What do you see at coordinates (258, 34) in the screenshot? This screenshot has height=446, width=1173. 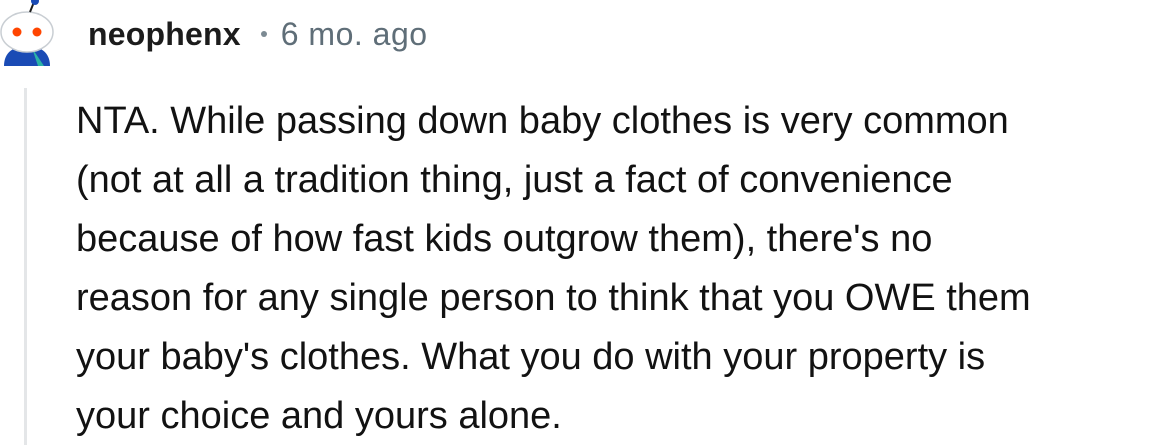 I see `comment-header: neophenx 6 mo. ago` at bounding box center [258, 34].